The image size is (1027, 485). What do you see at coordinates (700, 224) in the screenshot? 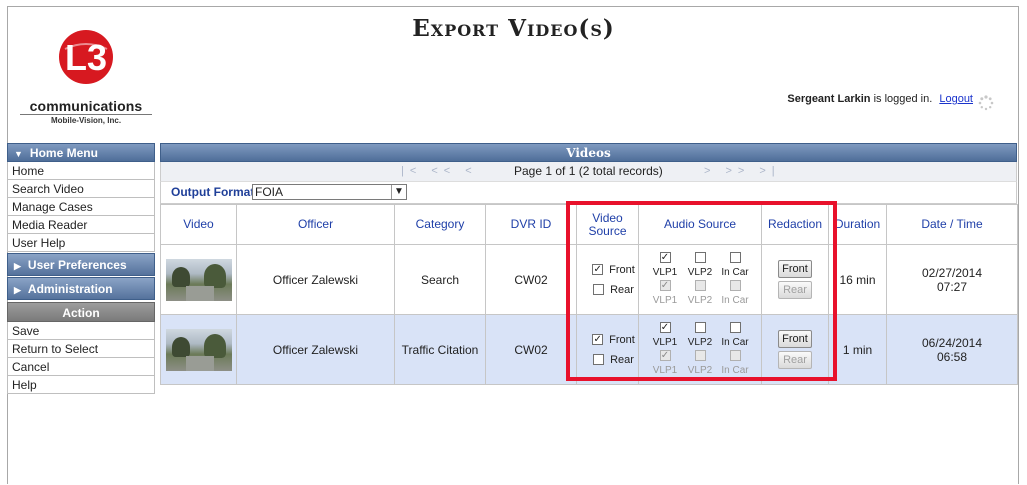
I see `col-audio-source: Audio Source` at bounding box center [700, 224].